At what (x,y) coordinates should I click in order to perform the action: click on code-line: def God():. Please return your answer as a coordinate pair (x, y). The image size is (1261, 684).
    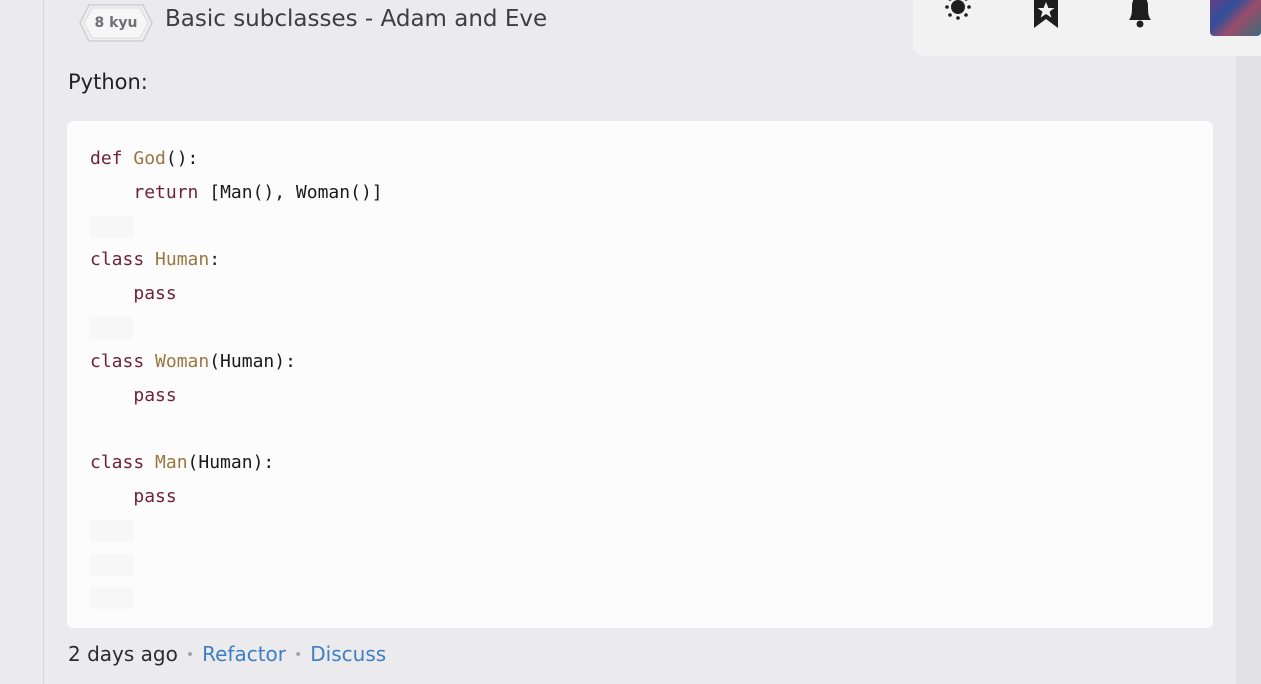
    Looking at the image, I should click on (236, 159).